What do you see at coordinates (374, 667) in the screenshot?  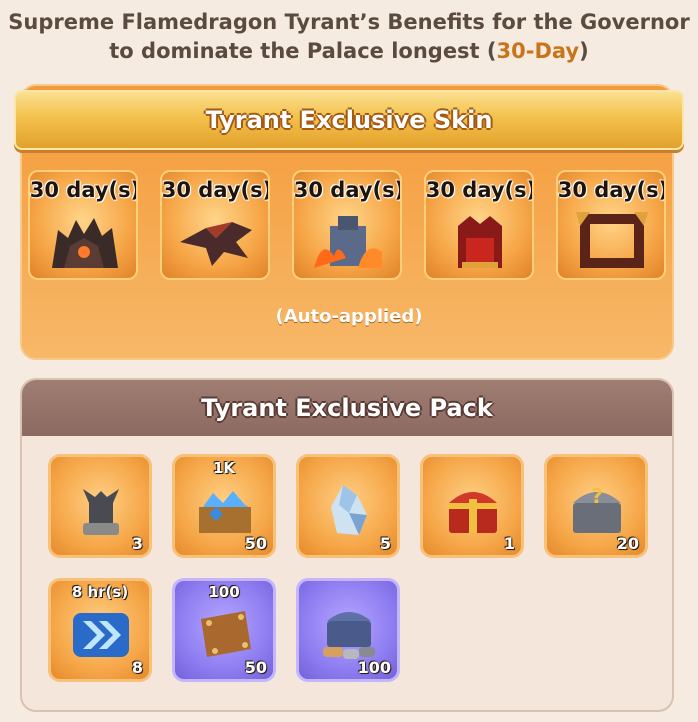 I see `item-count: 100` at bounding box center [374, 667].